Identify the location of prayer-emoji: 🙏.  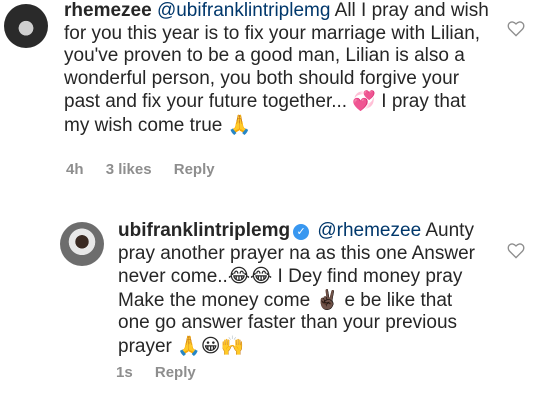
(239, 124).